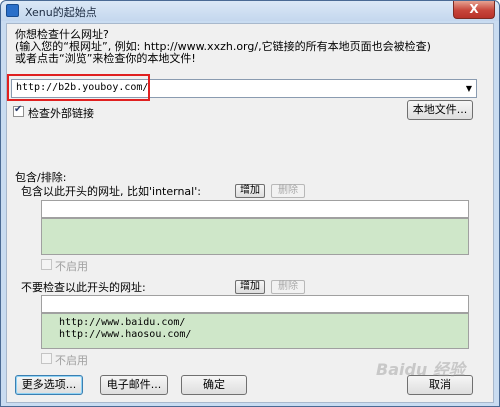 Image resolution: width=500 pixels, height=407 pixels. What do you see at coordinates (122, 322) in the screenshot?
I see `list-item: http://www.baidu.com/` at bounding box center [122, 322].